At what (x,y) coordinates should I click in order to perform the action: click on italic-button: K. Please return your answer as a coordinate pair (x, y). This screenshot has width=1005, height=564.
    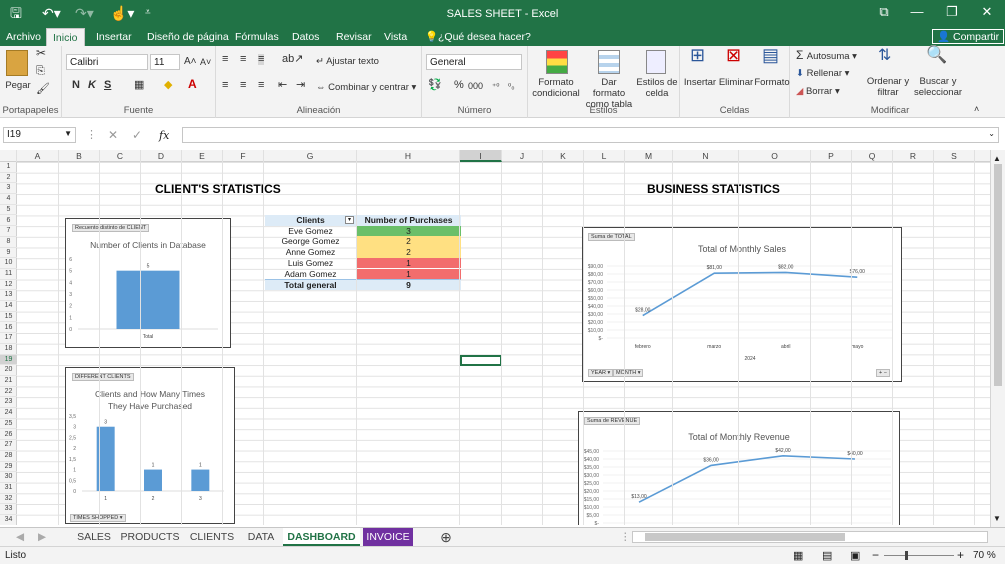
    Looking at the image, I should click on (92, 85).